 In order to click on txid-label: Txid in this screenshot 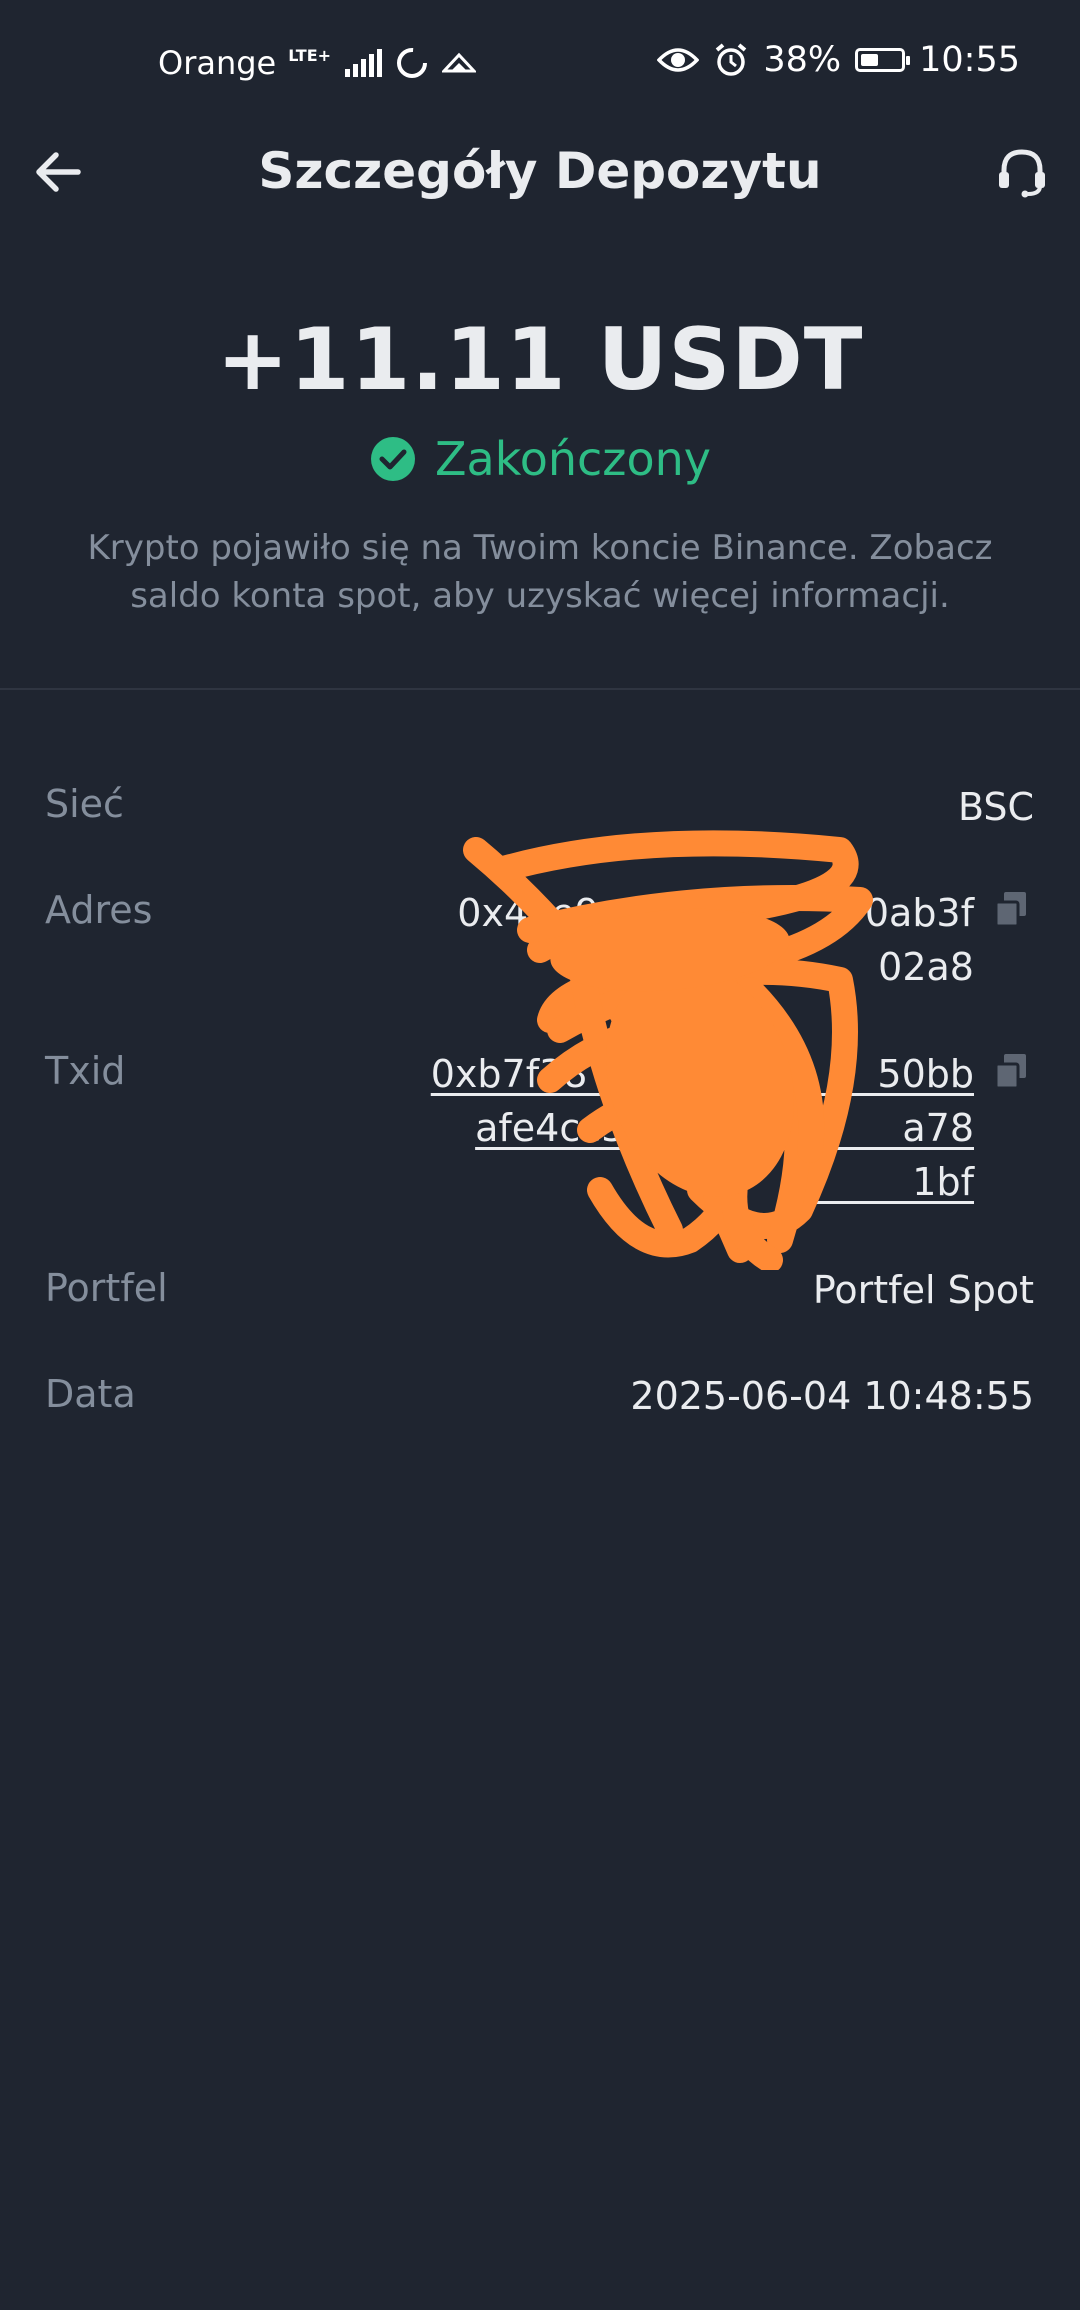, I will do `click(85, 1071)`.